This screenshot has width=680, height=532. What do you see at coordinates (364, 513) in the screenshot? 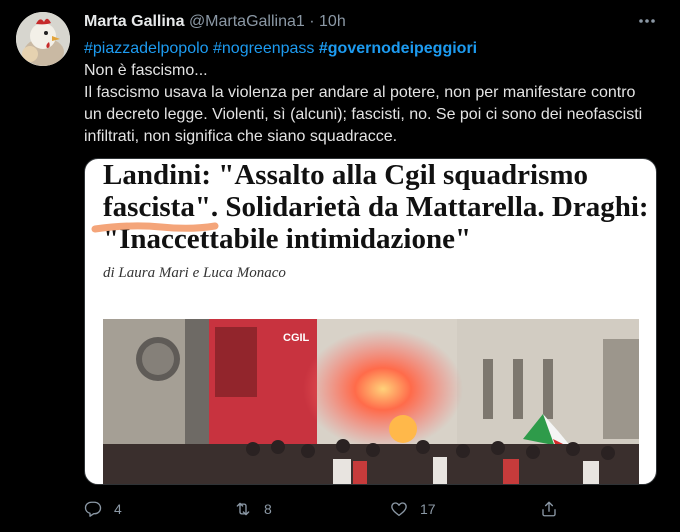
I see `tweet-actions: 4 8 17` at bounding box center [364, 513].